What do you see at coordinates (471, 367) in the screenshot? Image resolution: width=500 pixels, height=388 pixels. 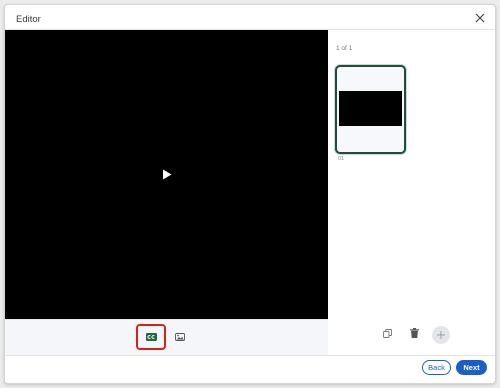 I see `next-button: Next` at bounding box center [471, 367].